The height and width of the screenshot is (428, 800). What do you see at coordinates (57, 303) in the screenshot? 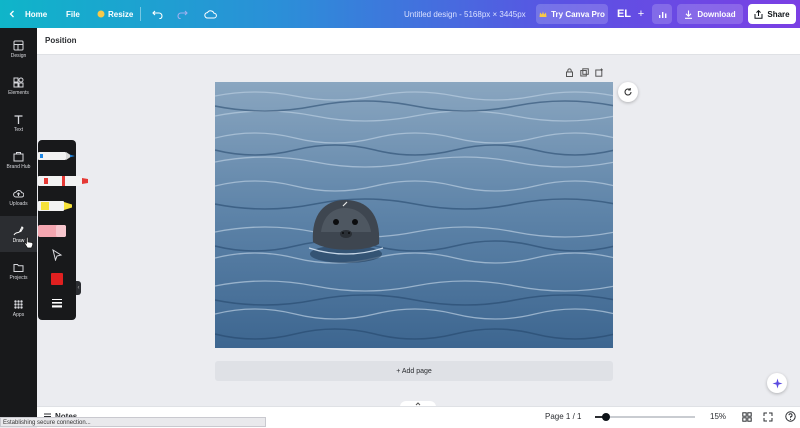
I see `stroke-weight-icon` at bounding box center [57, 303].